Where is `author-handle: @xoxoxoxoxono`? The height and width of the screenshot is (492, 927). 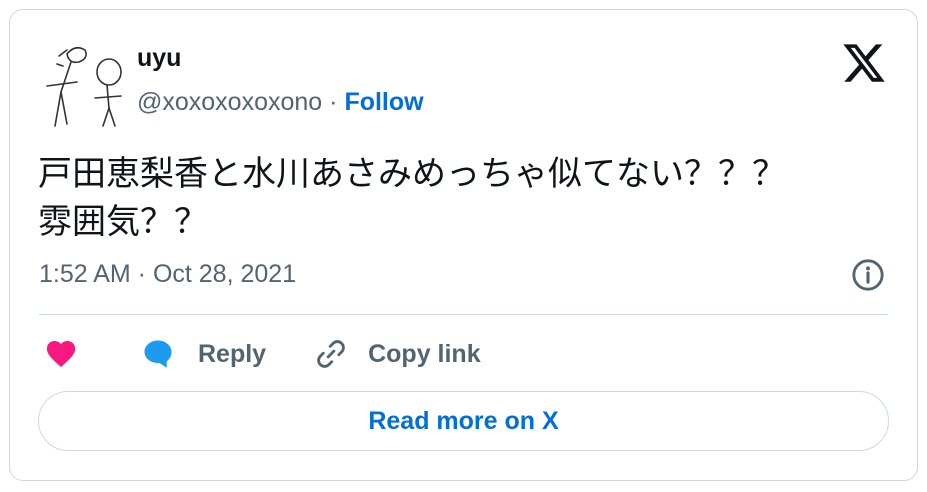 author-handle: @xoxoxoxoxono is located at coordinates (229, 102).